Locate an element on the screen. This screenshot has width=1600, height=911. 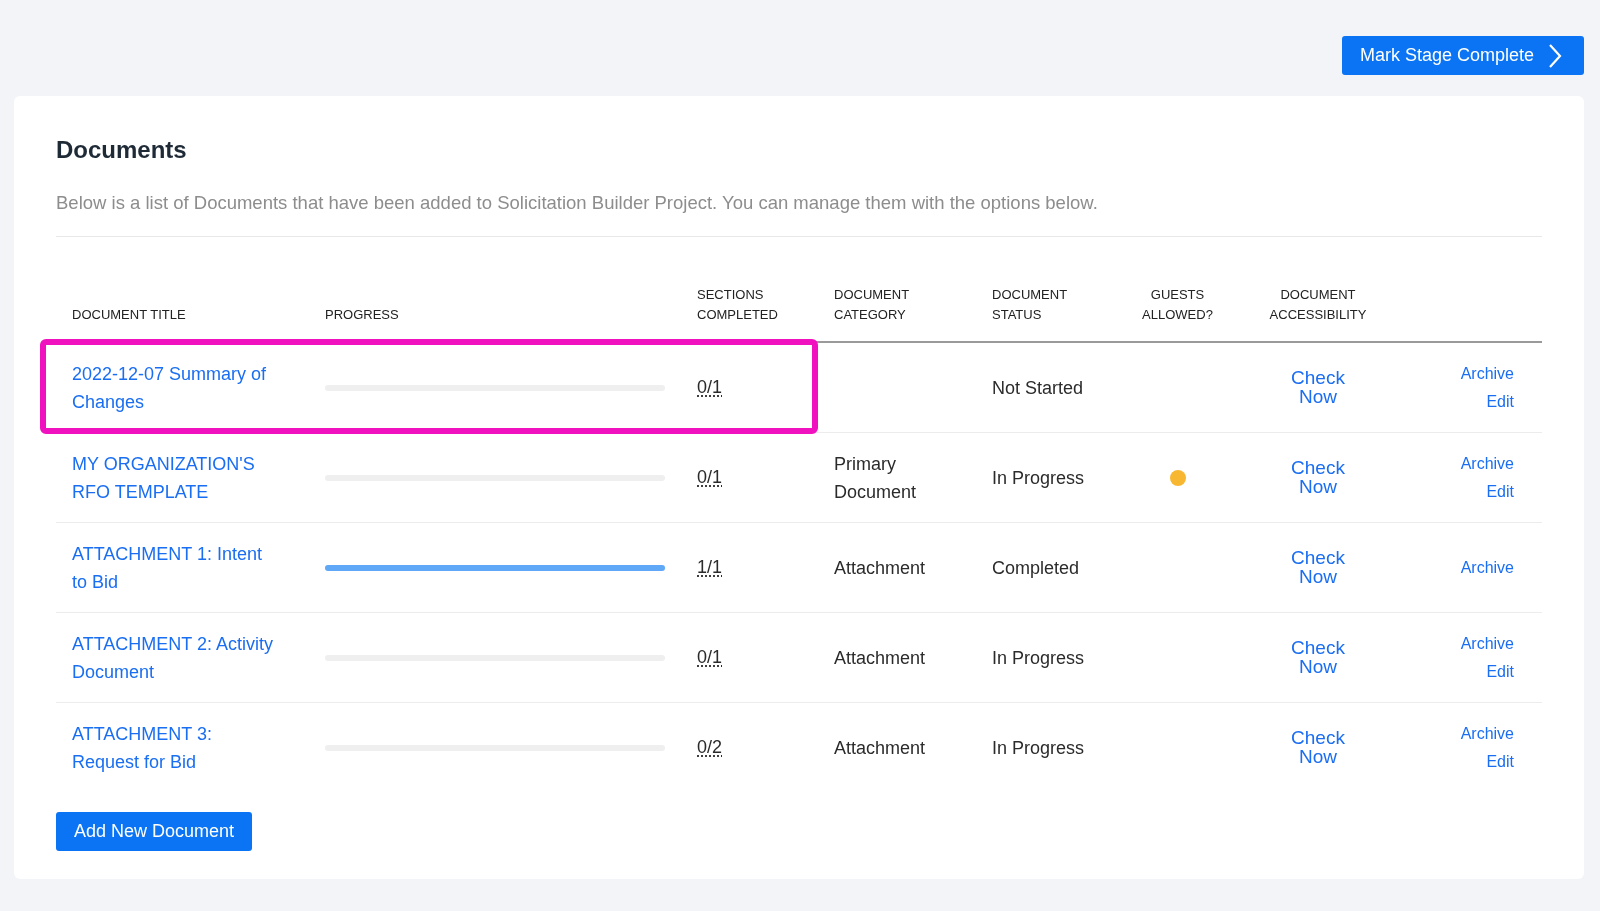
category-text: Primary Document is located at coordinates (876, 478).